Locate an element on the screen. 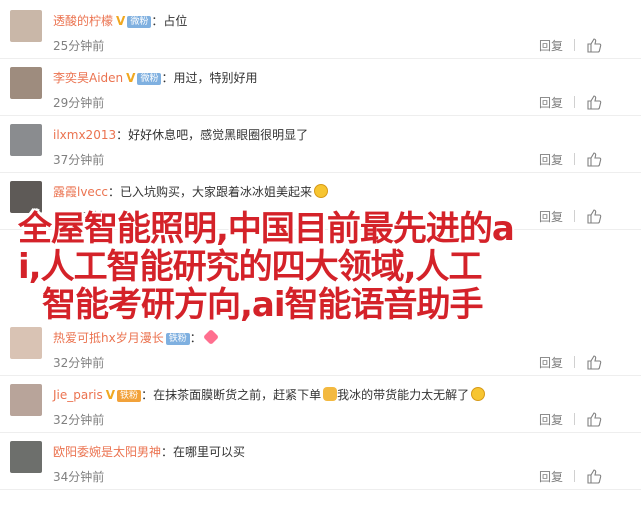 Image resolution: width=641 pixels, height=529 pixels. username-link: Jie_paris is located at coordinates (78, 395).